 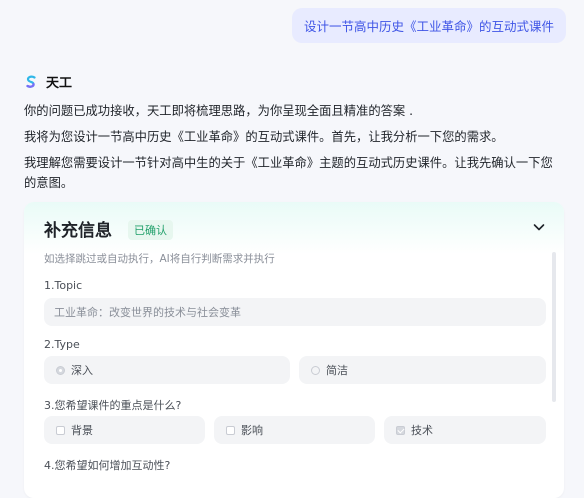 I want to click on assistant-header: 天工, so click(x=48, y=81).